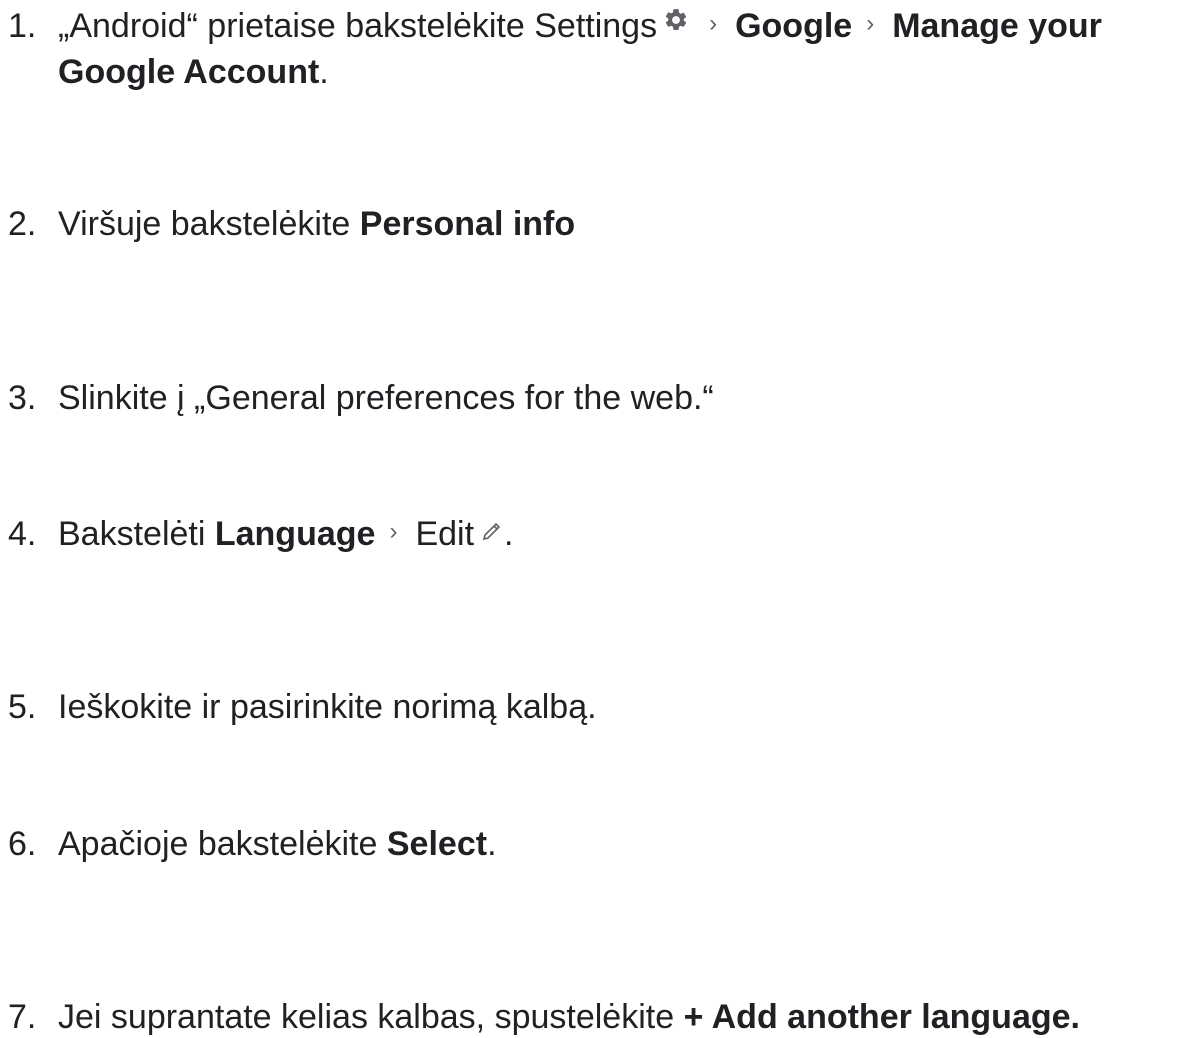  Describe the element at coordinates (22, 844) in the screenshot. I see `step-number: 6.` at that location.